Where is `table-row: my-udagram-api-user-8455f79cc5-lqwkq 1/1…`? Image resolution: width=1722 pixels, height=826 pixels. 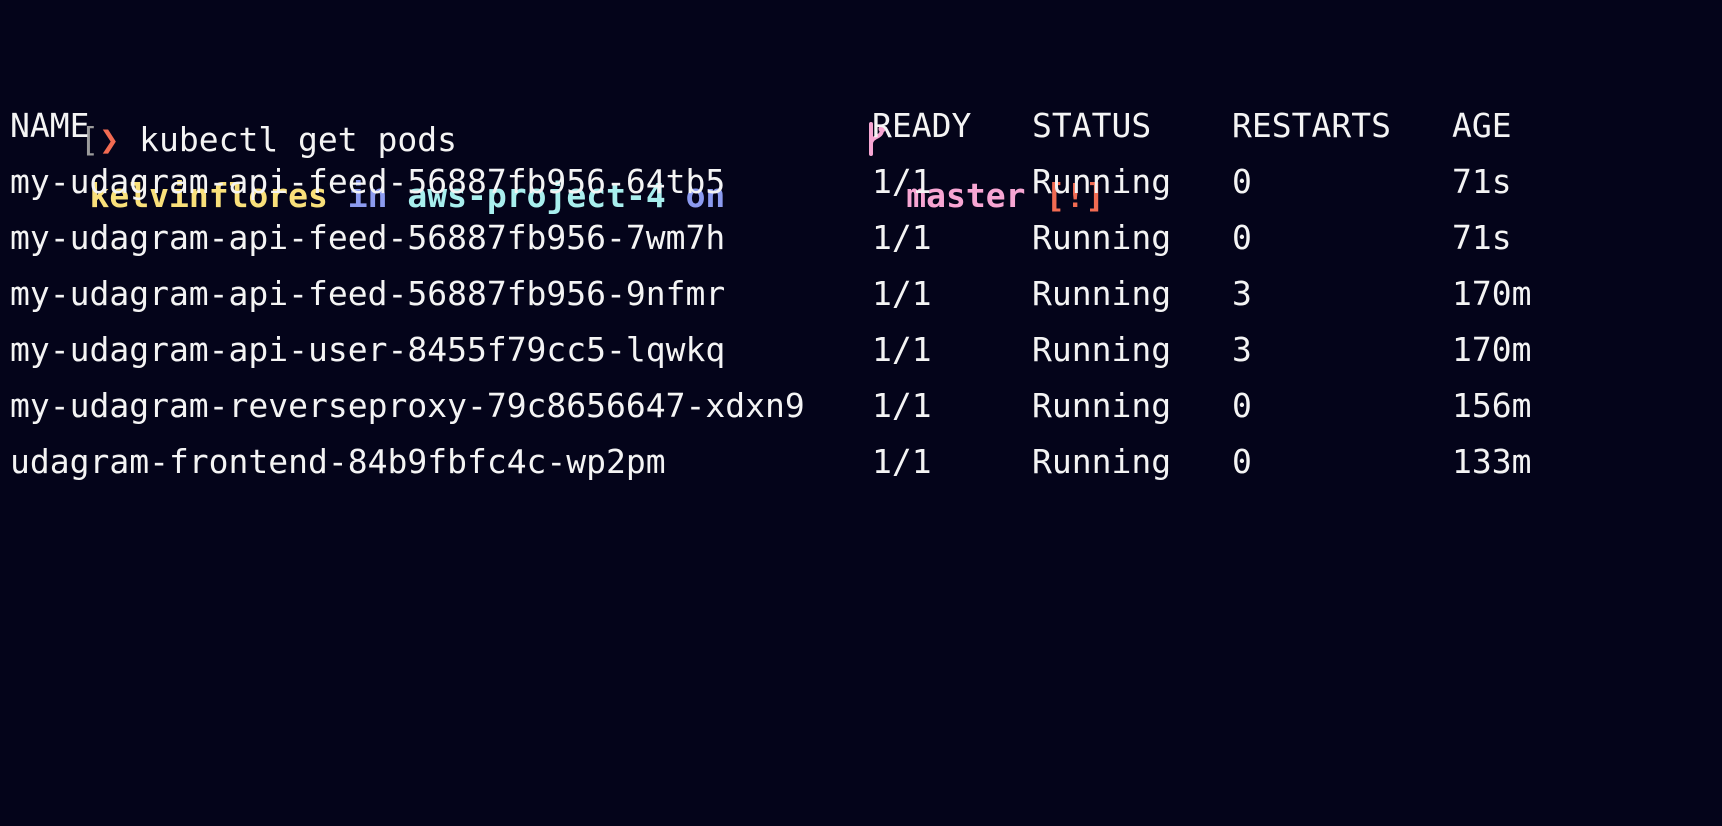
table-row: my-udagram-api-user-8455f79cc5-lqwkq 1/1… is located at coordinates (770, 350).